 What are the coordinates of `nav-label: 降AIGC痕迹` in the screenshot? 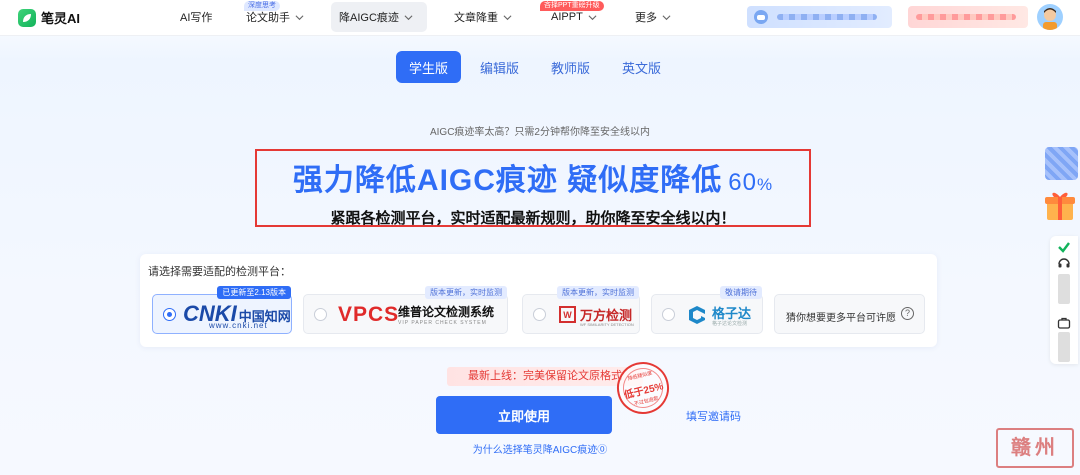 It's located at (369, 18).